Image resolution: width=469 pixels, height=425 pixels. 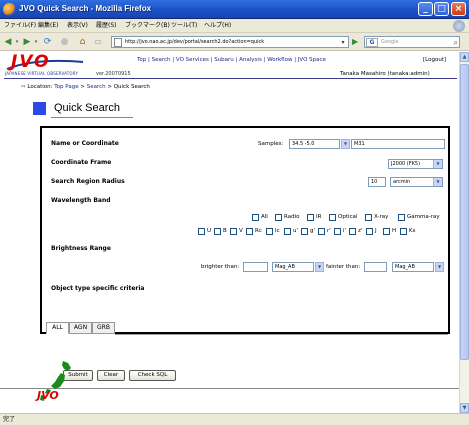 I want to click on scrollbar-thumb, so click(x=464, y=212).